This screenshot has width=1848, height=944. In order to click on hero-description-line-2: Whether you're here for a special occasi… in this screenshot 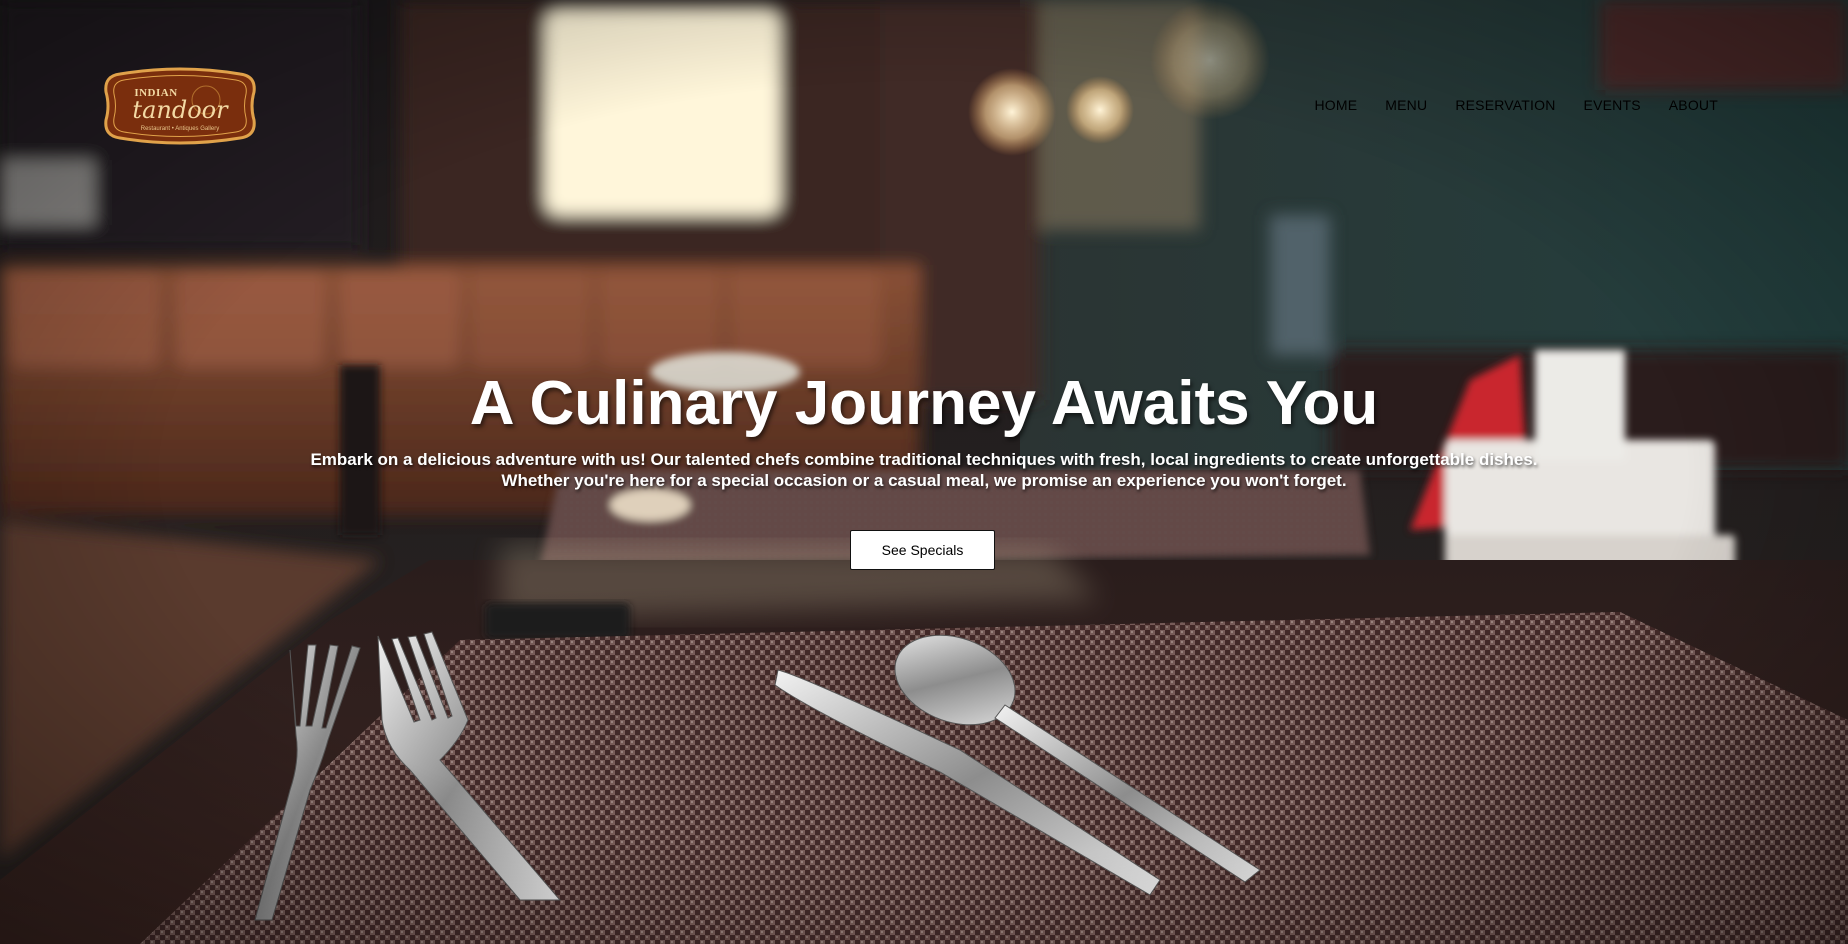, I will do `click(924, 480)`.